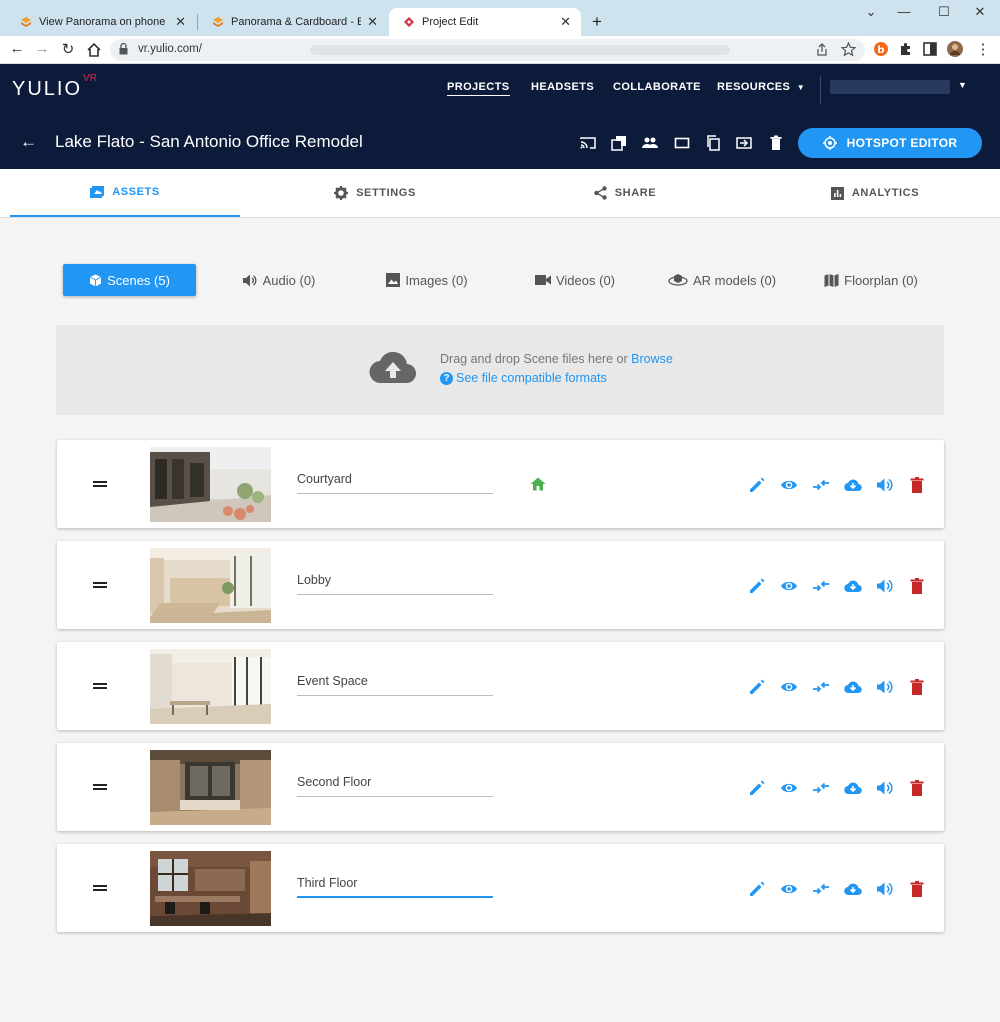 This screenshot has width=1000, height=1022. I want to click on asset-tab-ar-models: AR models (0), so click(722, 280).